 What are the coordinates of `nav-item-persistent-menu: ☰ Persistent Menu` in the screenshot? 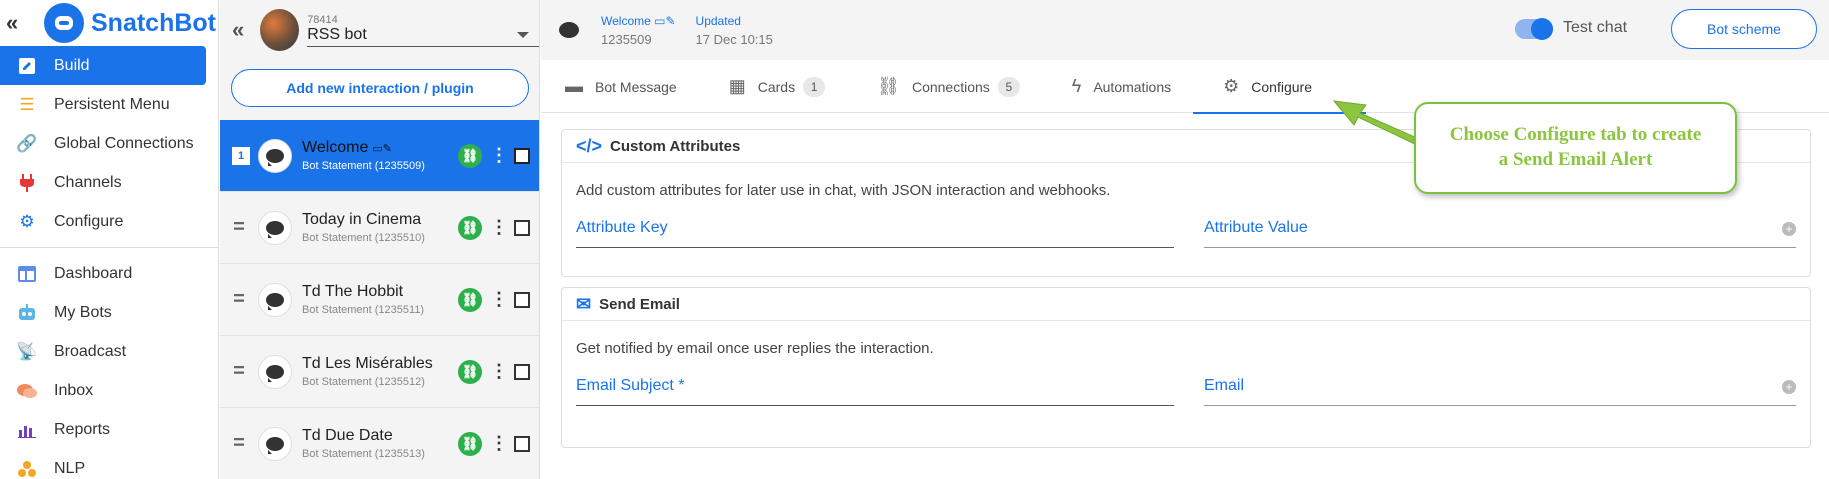 It's located at (109, 104).